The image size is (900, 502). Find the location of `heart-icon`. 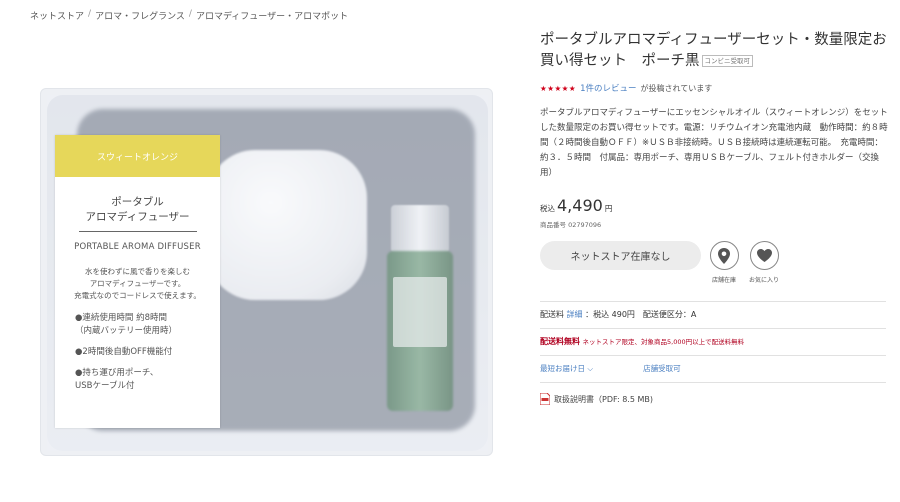

heart-icon is located at coordinates (764, 255).